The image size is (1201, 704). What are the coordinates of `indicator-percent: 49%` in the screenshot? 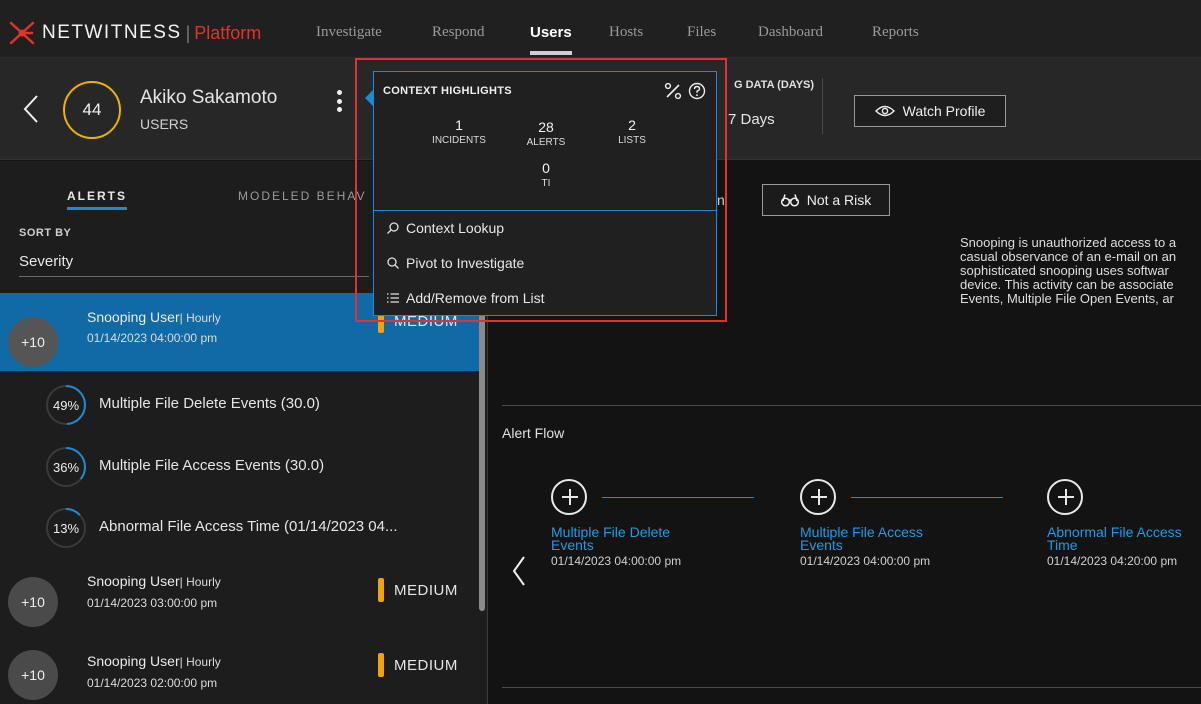 It's located at (66, 405).